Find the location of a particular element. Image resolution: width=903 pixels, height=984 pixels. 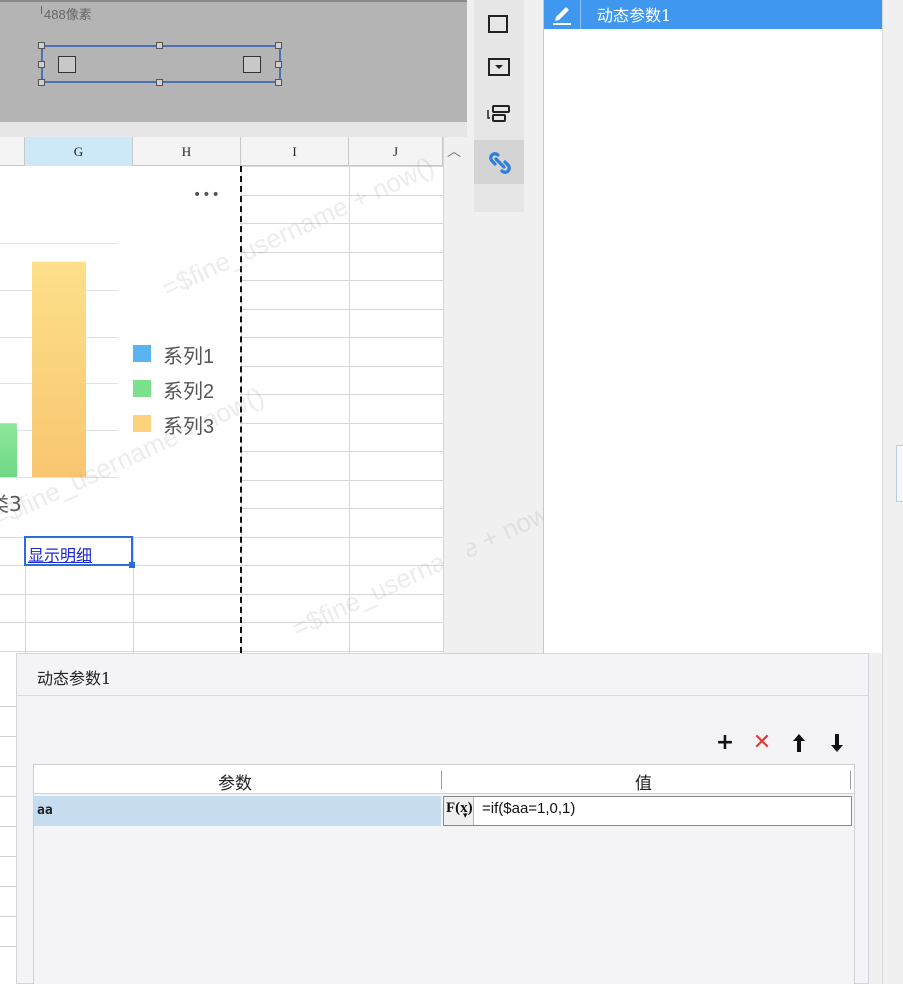

bar-series3-cat3 is located at coordinates (59, 369).